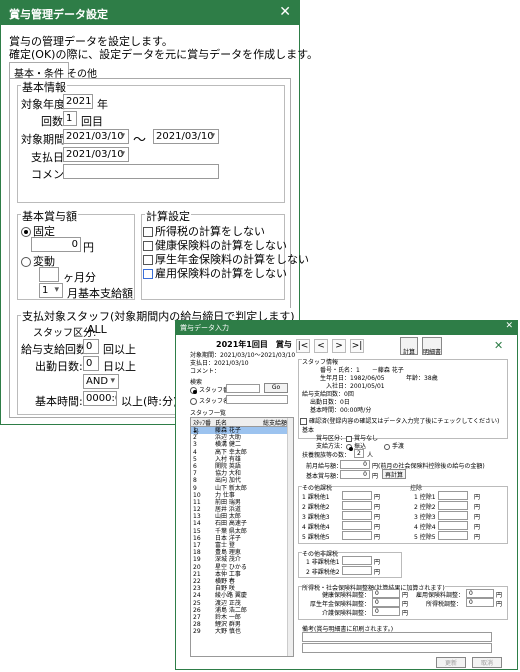 The image size is (520, 672). I want to click on adj-employment-input: 0, so click(480, 593).